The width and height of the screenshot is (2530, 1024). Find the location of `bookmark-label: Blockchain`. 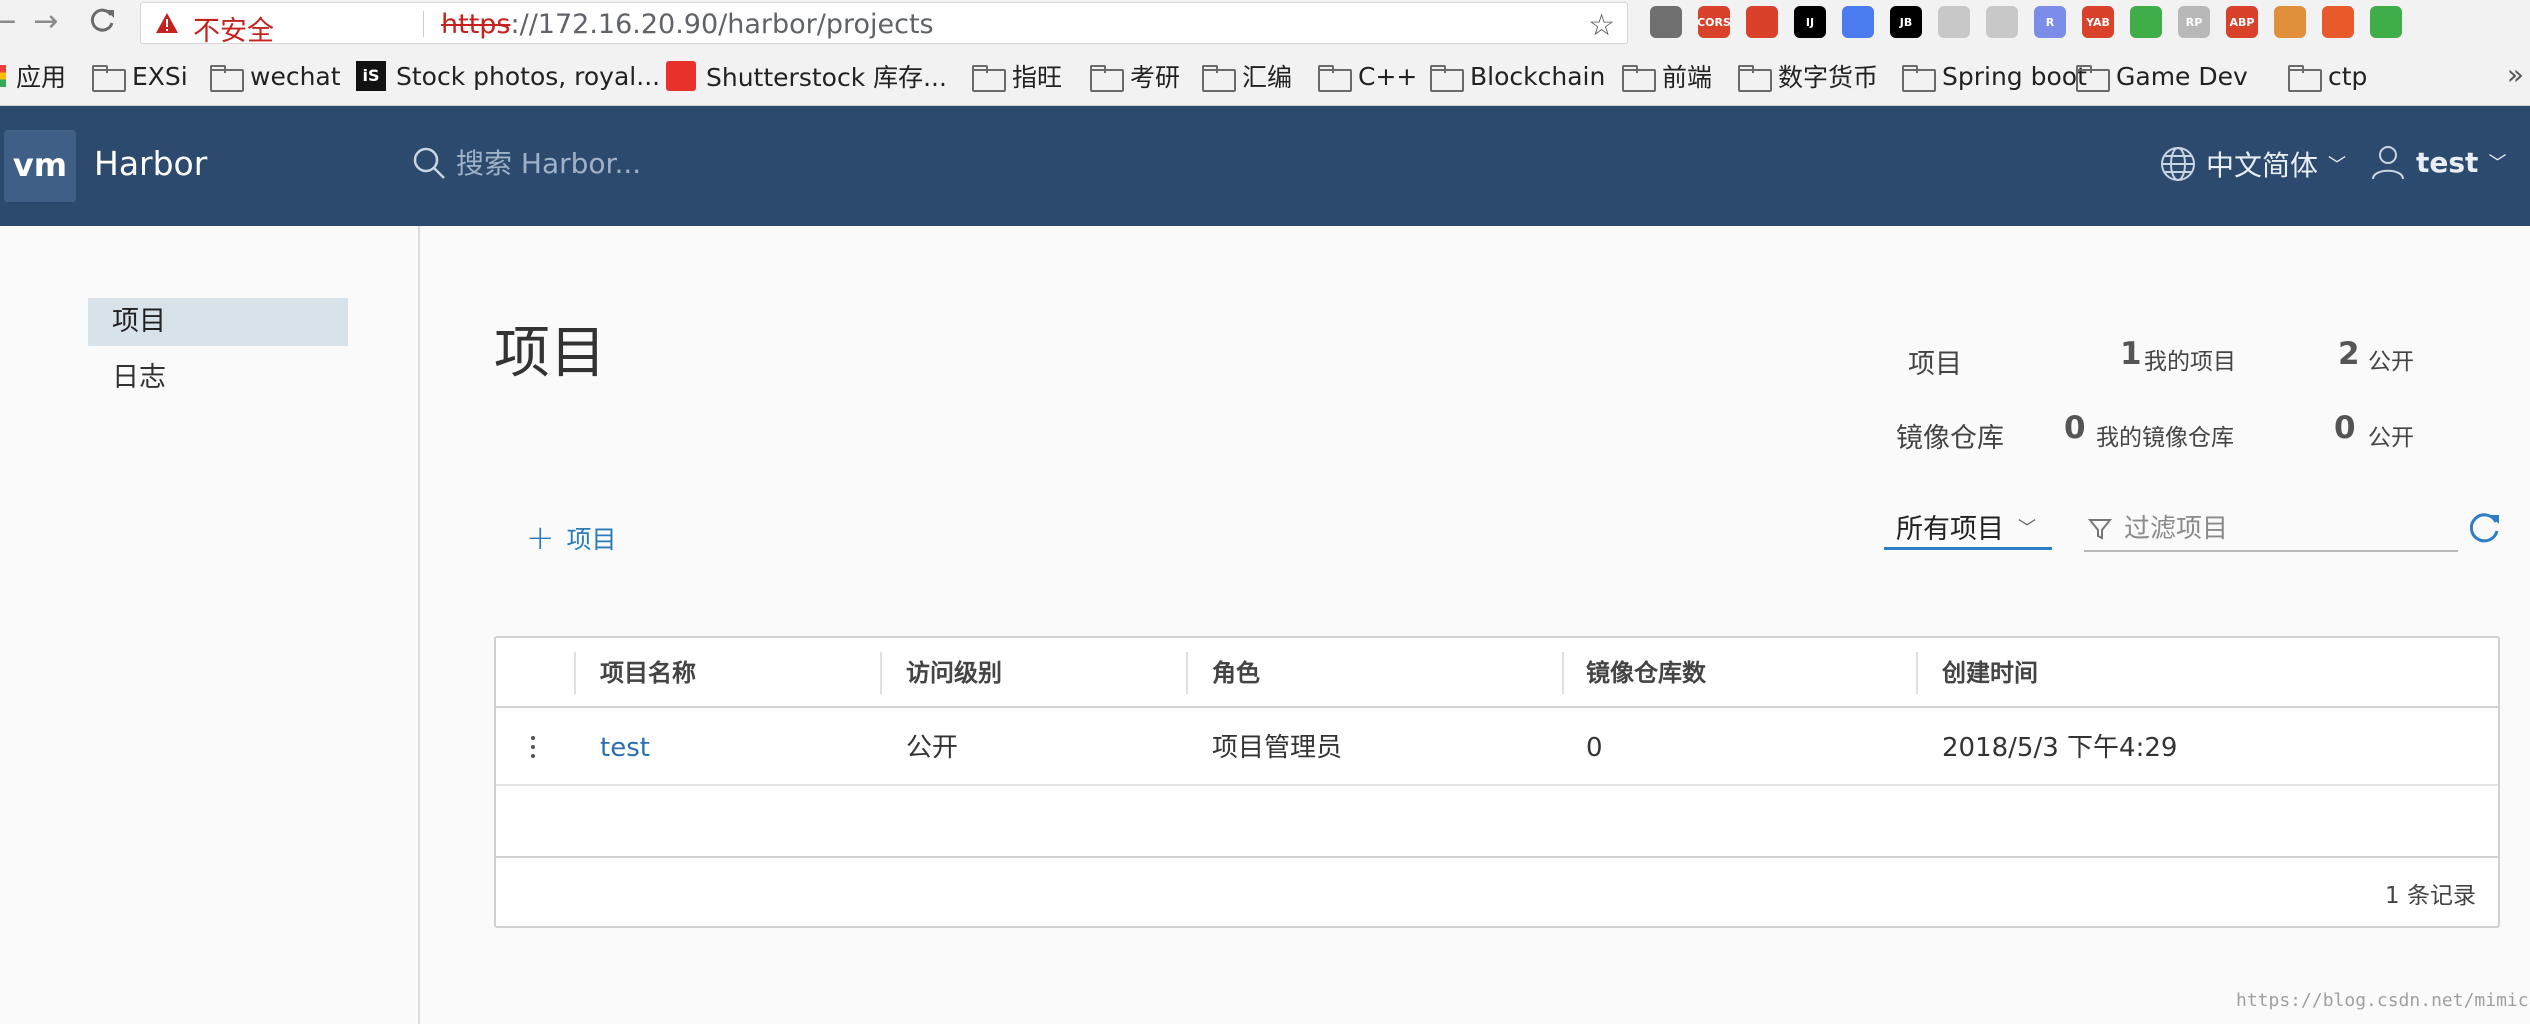

bookmark-label: Blockchain is located at coordinates (1538, 76).